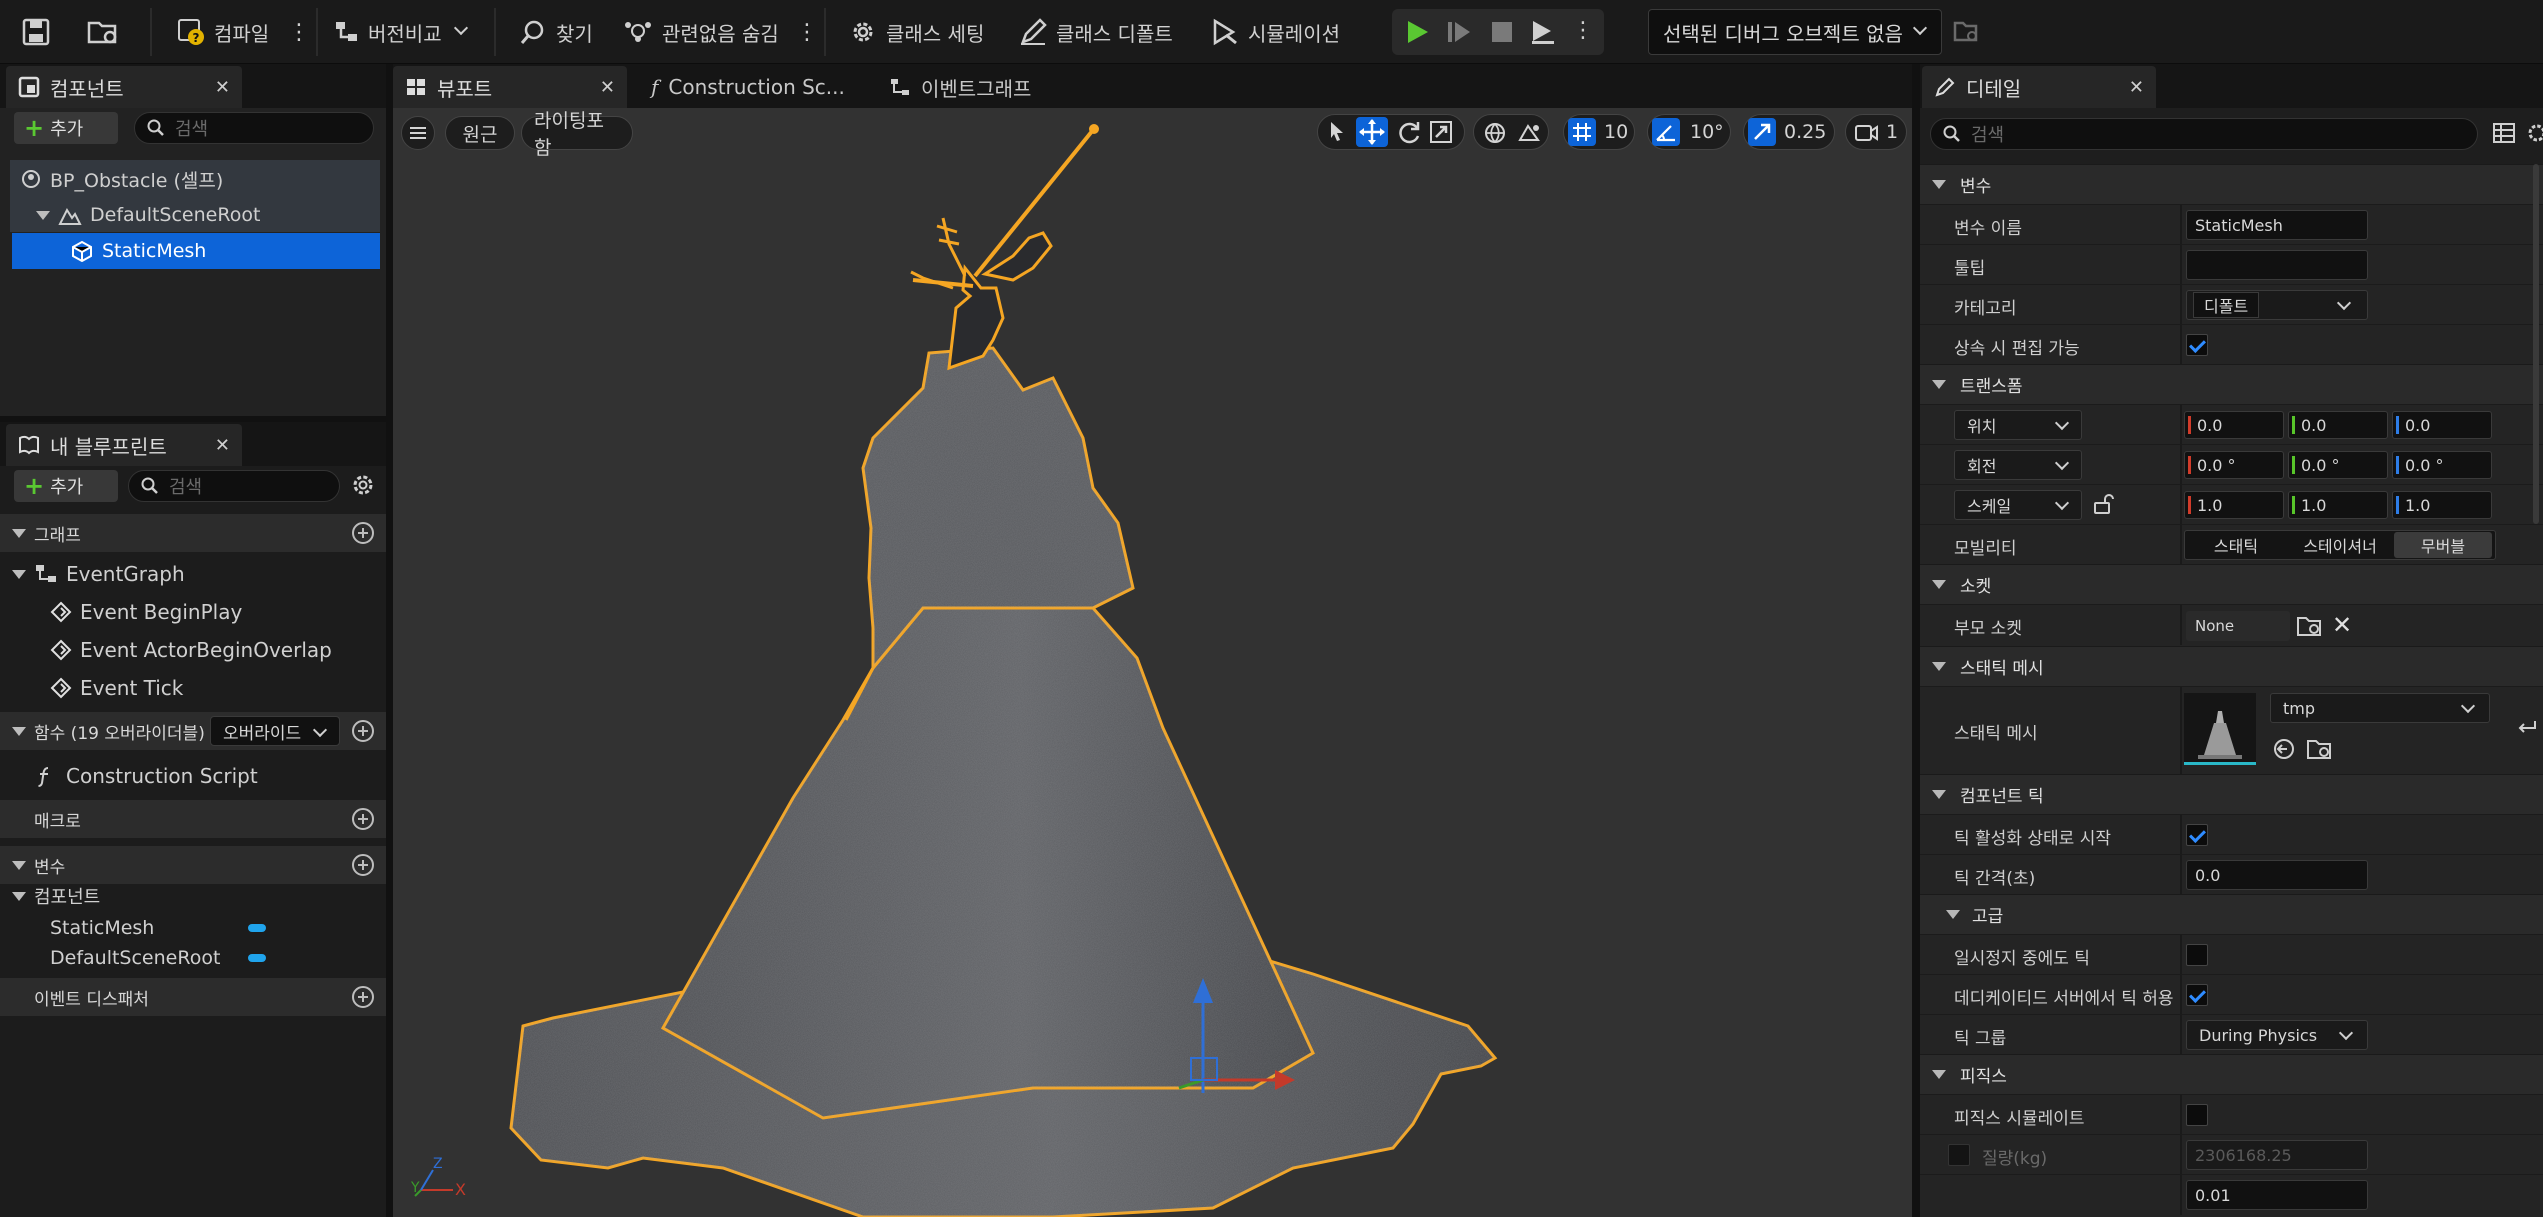  What do you see at coordinates (2504, 133) in the screenshot?
I see `property-matrix-icon` at bounding box center [2504, 133].